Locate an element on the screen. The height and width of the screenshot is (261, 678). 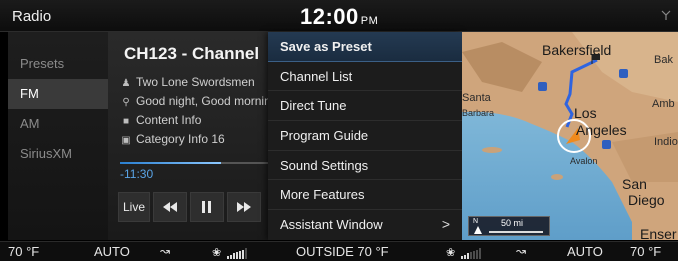
map-label-los: Los is located at coordinates (585, 113).